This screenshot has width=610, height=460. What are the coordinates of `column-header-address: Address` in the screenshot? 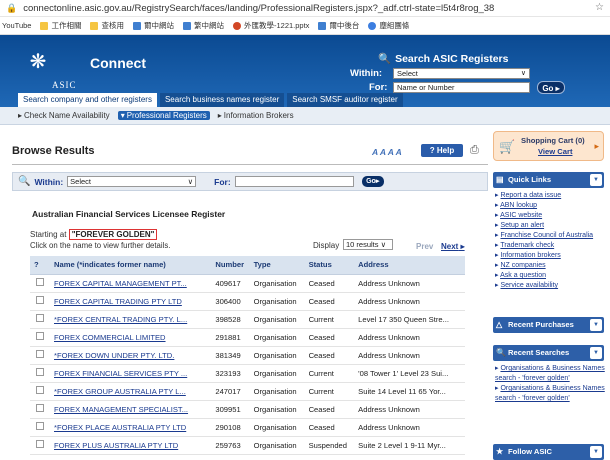 It's located at (409, 265).